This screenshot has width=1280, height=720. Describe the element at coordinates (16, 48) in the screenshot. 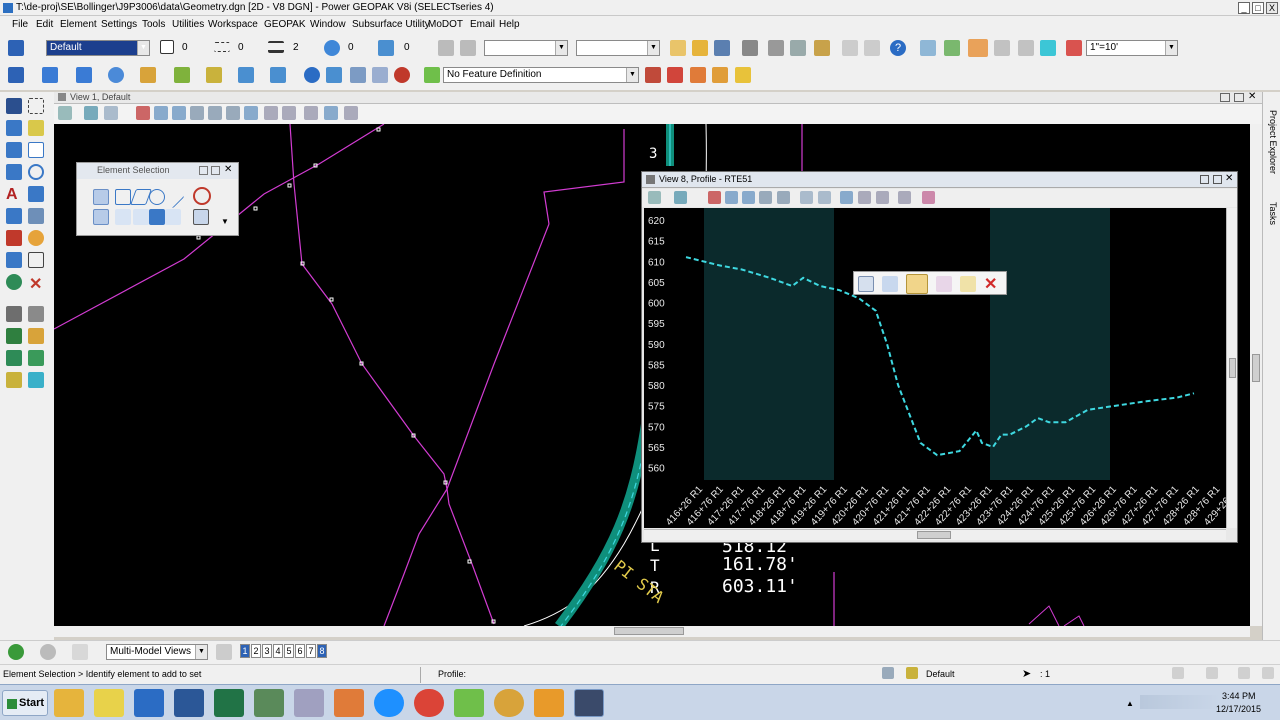

I see `element-attributes-icon` at that location.